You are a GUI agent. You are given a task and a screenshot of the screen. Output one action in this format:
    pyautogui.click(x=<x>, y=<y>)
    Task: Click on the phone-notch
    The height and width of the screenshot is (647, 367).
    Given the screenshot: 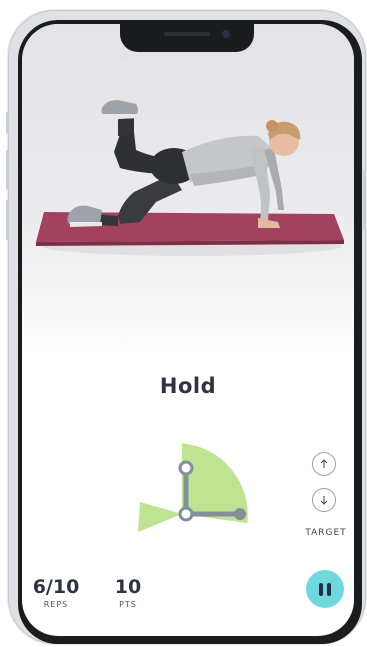 What is the action you would take?
    pyautogui.click(x=187, y=38)
    